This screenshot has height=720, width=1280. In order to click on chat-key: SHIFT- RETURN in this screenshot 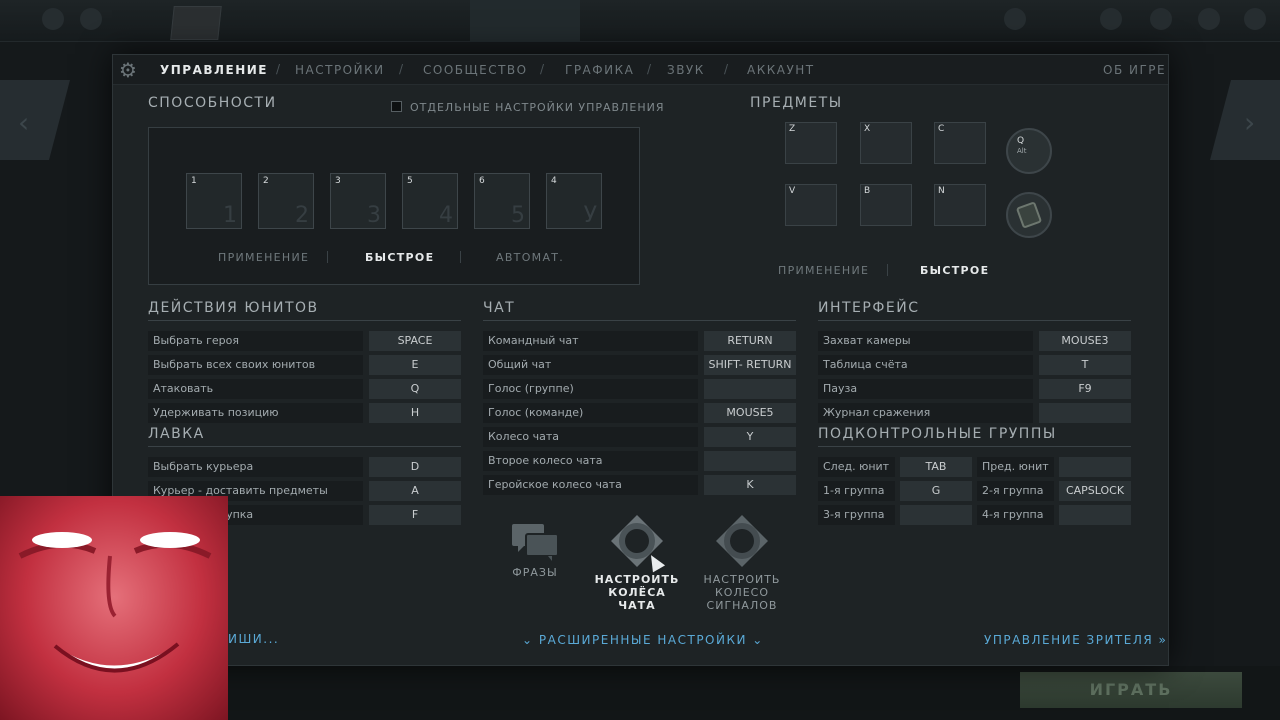, I will do `click(750, 365)`.